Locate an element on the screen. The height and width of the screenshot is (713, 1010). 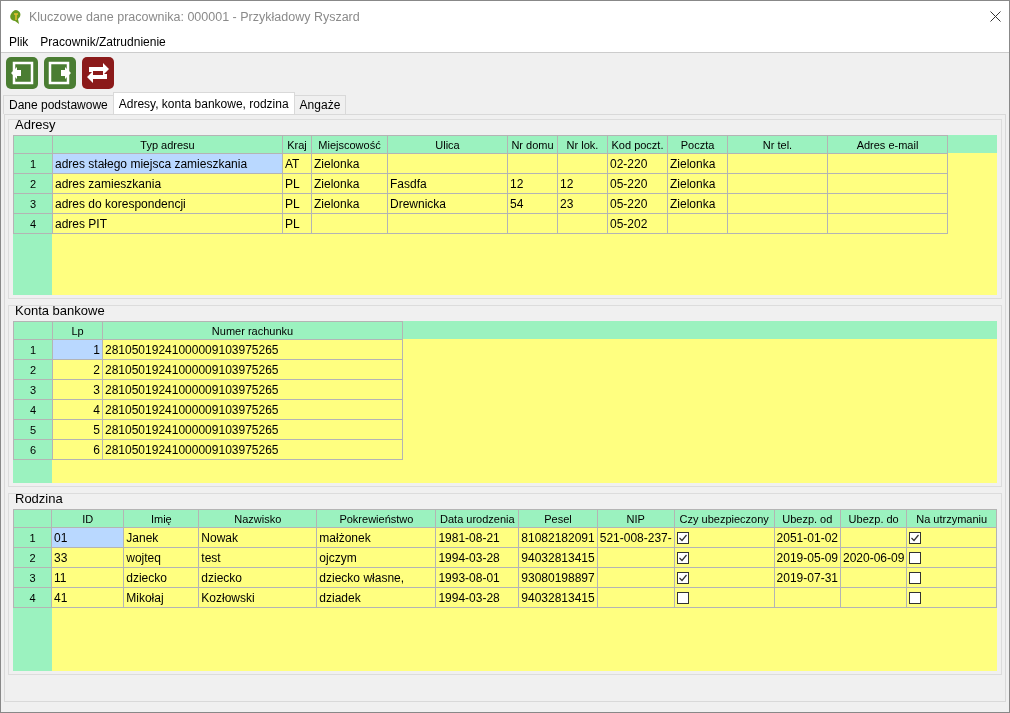
column-header: Kraj is located at coordinates (297, 144).